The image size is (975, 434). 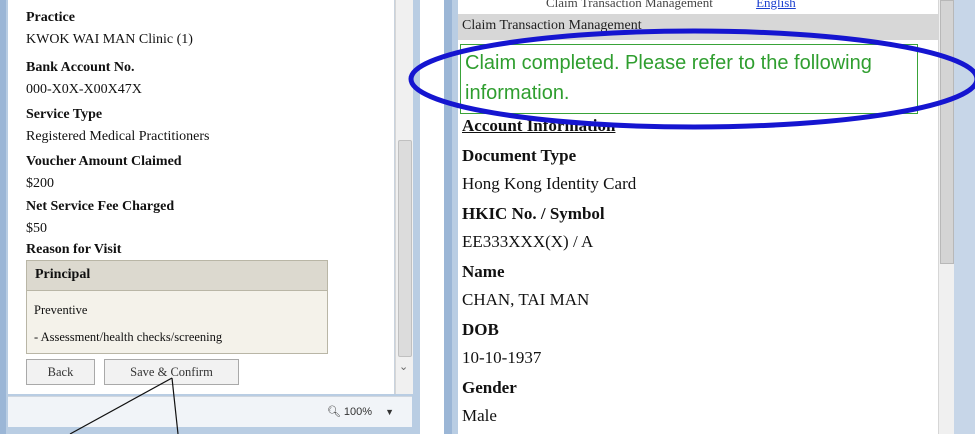 I want to click on vertical-scrollbar, so click(x=946, y=217).